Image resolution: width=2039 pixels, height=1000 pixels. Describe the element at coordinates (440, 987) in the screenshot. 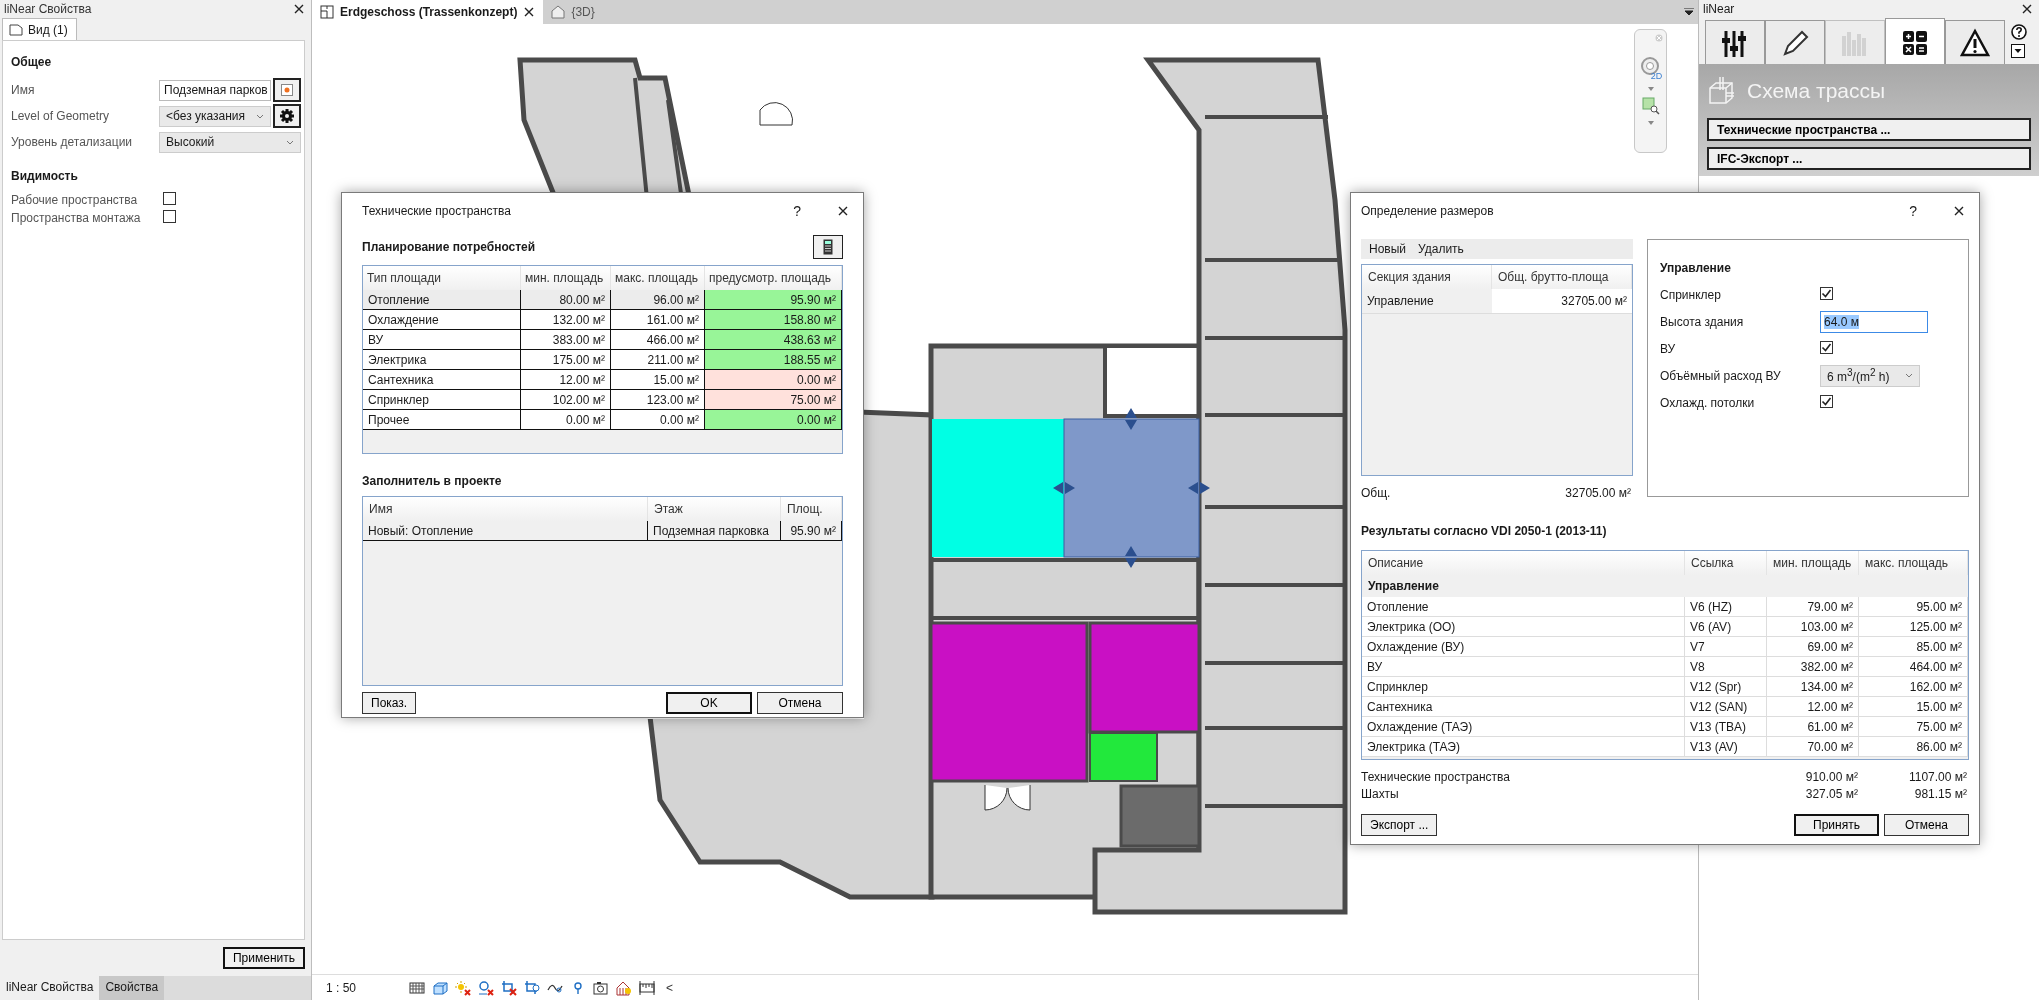

I see `cube-icon` at that location.